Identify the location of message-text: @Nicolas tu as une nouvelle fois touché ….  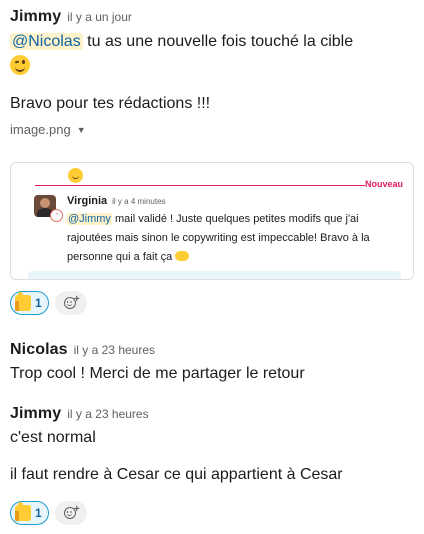
(213, 42).